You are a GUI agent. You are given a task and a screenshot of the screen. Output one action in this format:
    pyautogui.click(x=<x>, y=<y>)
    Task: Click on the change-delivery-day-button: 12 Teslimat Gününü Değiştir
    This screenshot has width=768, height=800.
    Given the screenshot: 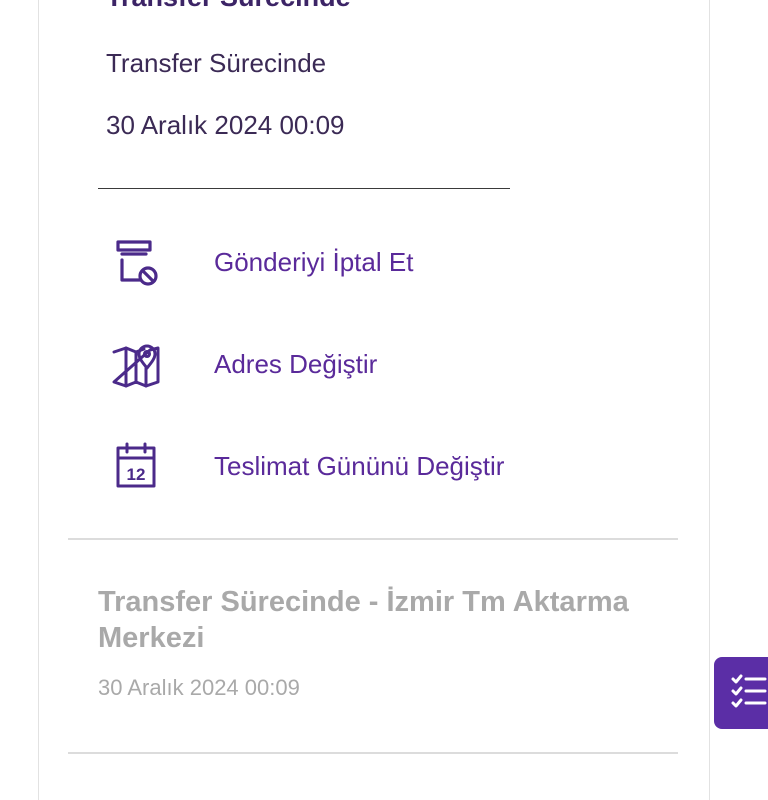 What is the action you would take?
    pyautogui.click(x=380, y=466)
    